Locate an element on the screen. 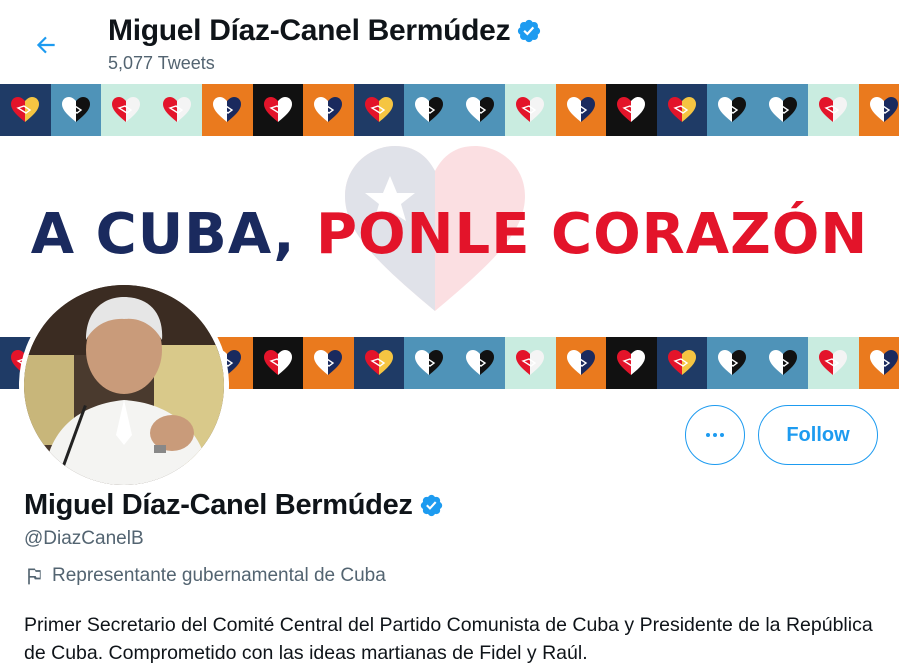 The width and height of the screenshot is (899, 671). tweet-count: 5,077 Tweets is located at coordinates (161, 63).